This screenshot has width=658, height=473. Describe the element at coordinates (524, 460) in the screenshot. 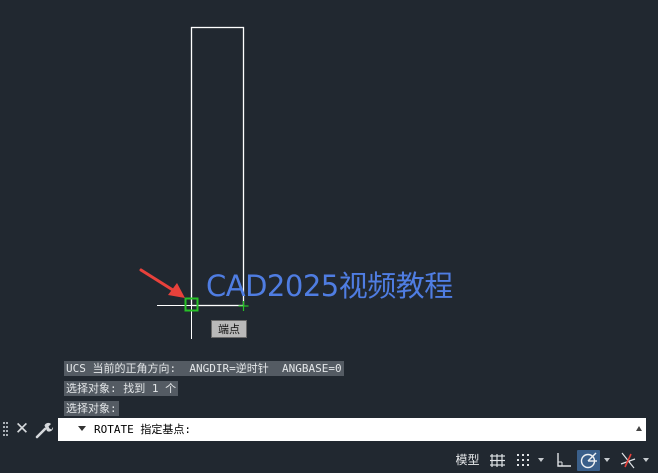

I see `snap-dots-icon` at that location.